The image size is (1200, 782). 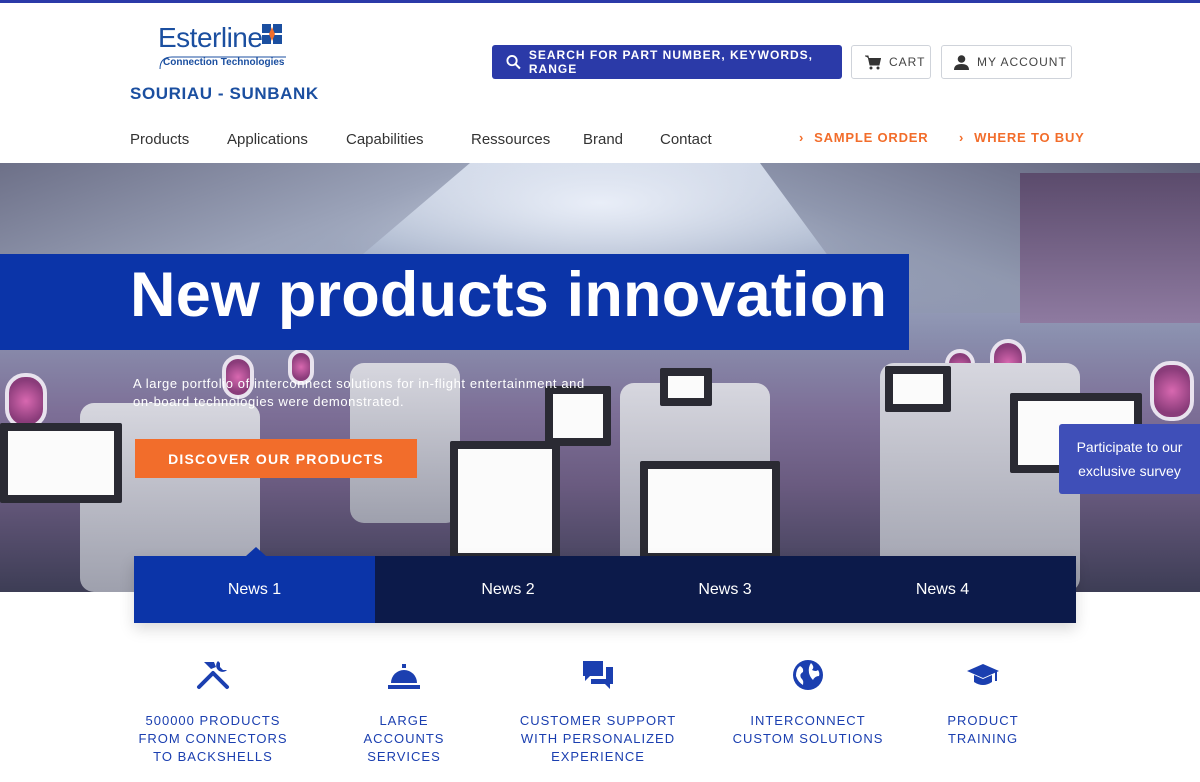 What do you see at coordinates (670, 62) in the screenshot?
I see `search-label: SEARCH FOR PART NUMBER, KEYWORDS, RANGE` at bounding box center [670, 62].